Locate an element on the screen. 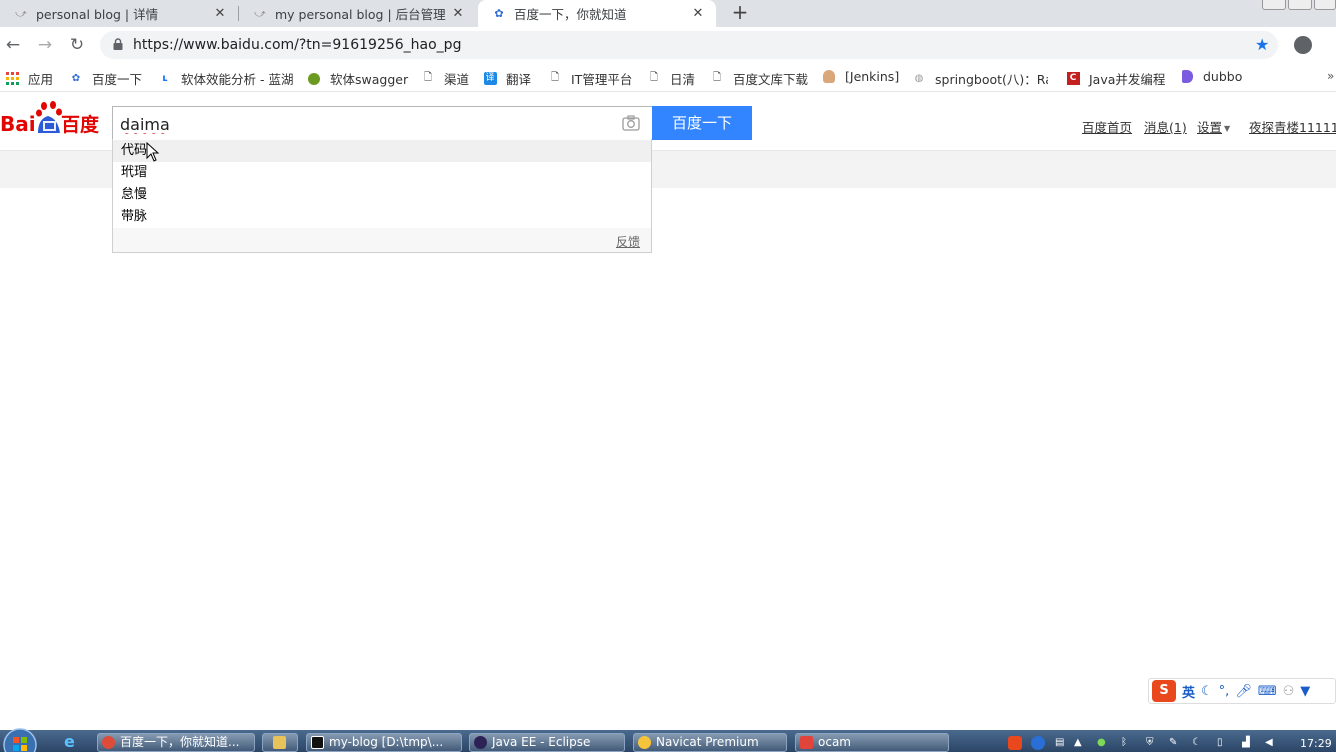 Image resolution: width=1336 pixels, height=752 pixels. eclipse-icon is located at coordinates (480, 742).